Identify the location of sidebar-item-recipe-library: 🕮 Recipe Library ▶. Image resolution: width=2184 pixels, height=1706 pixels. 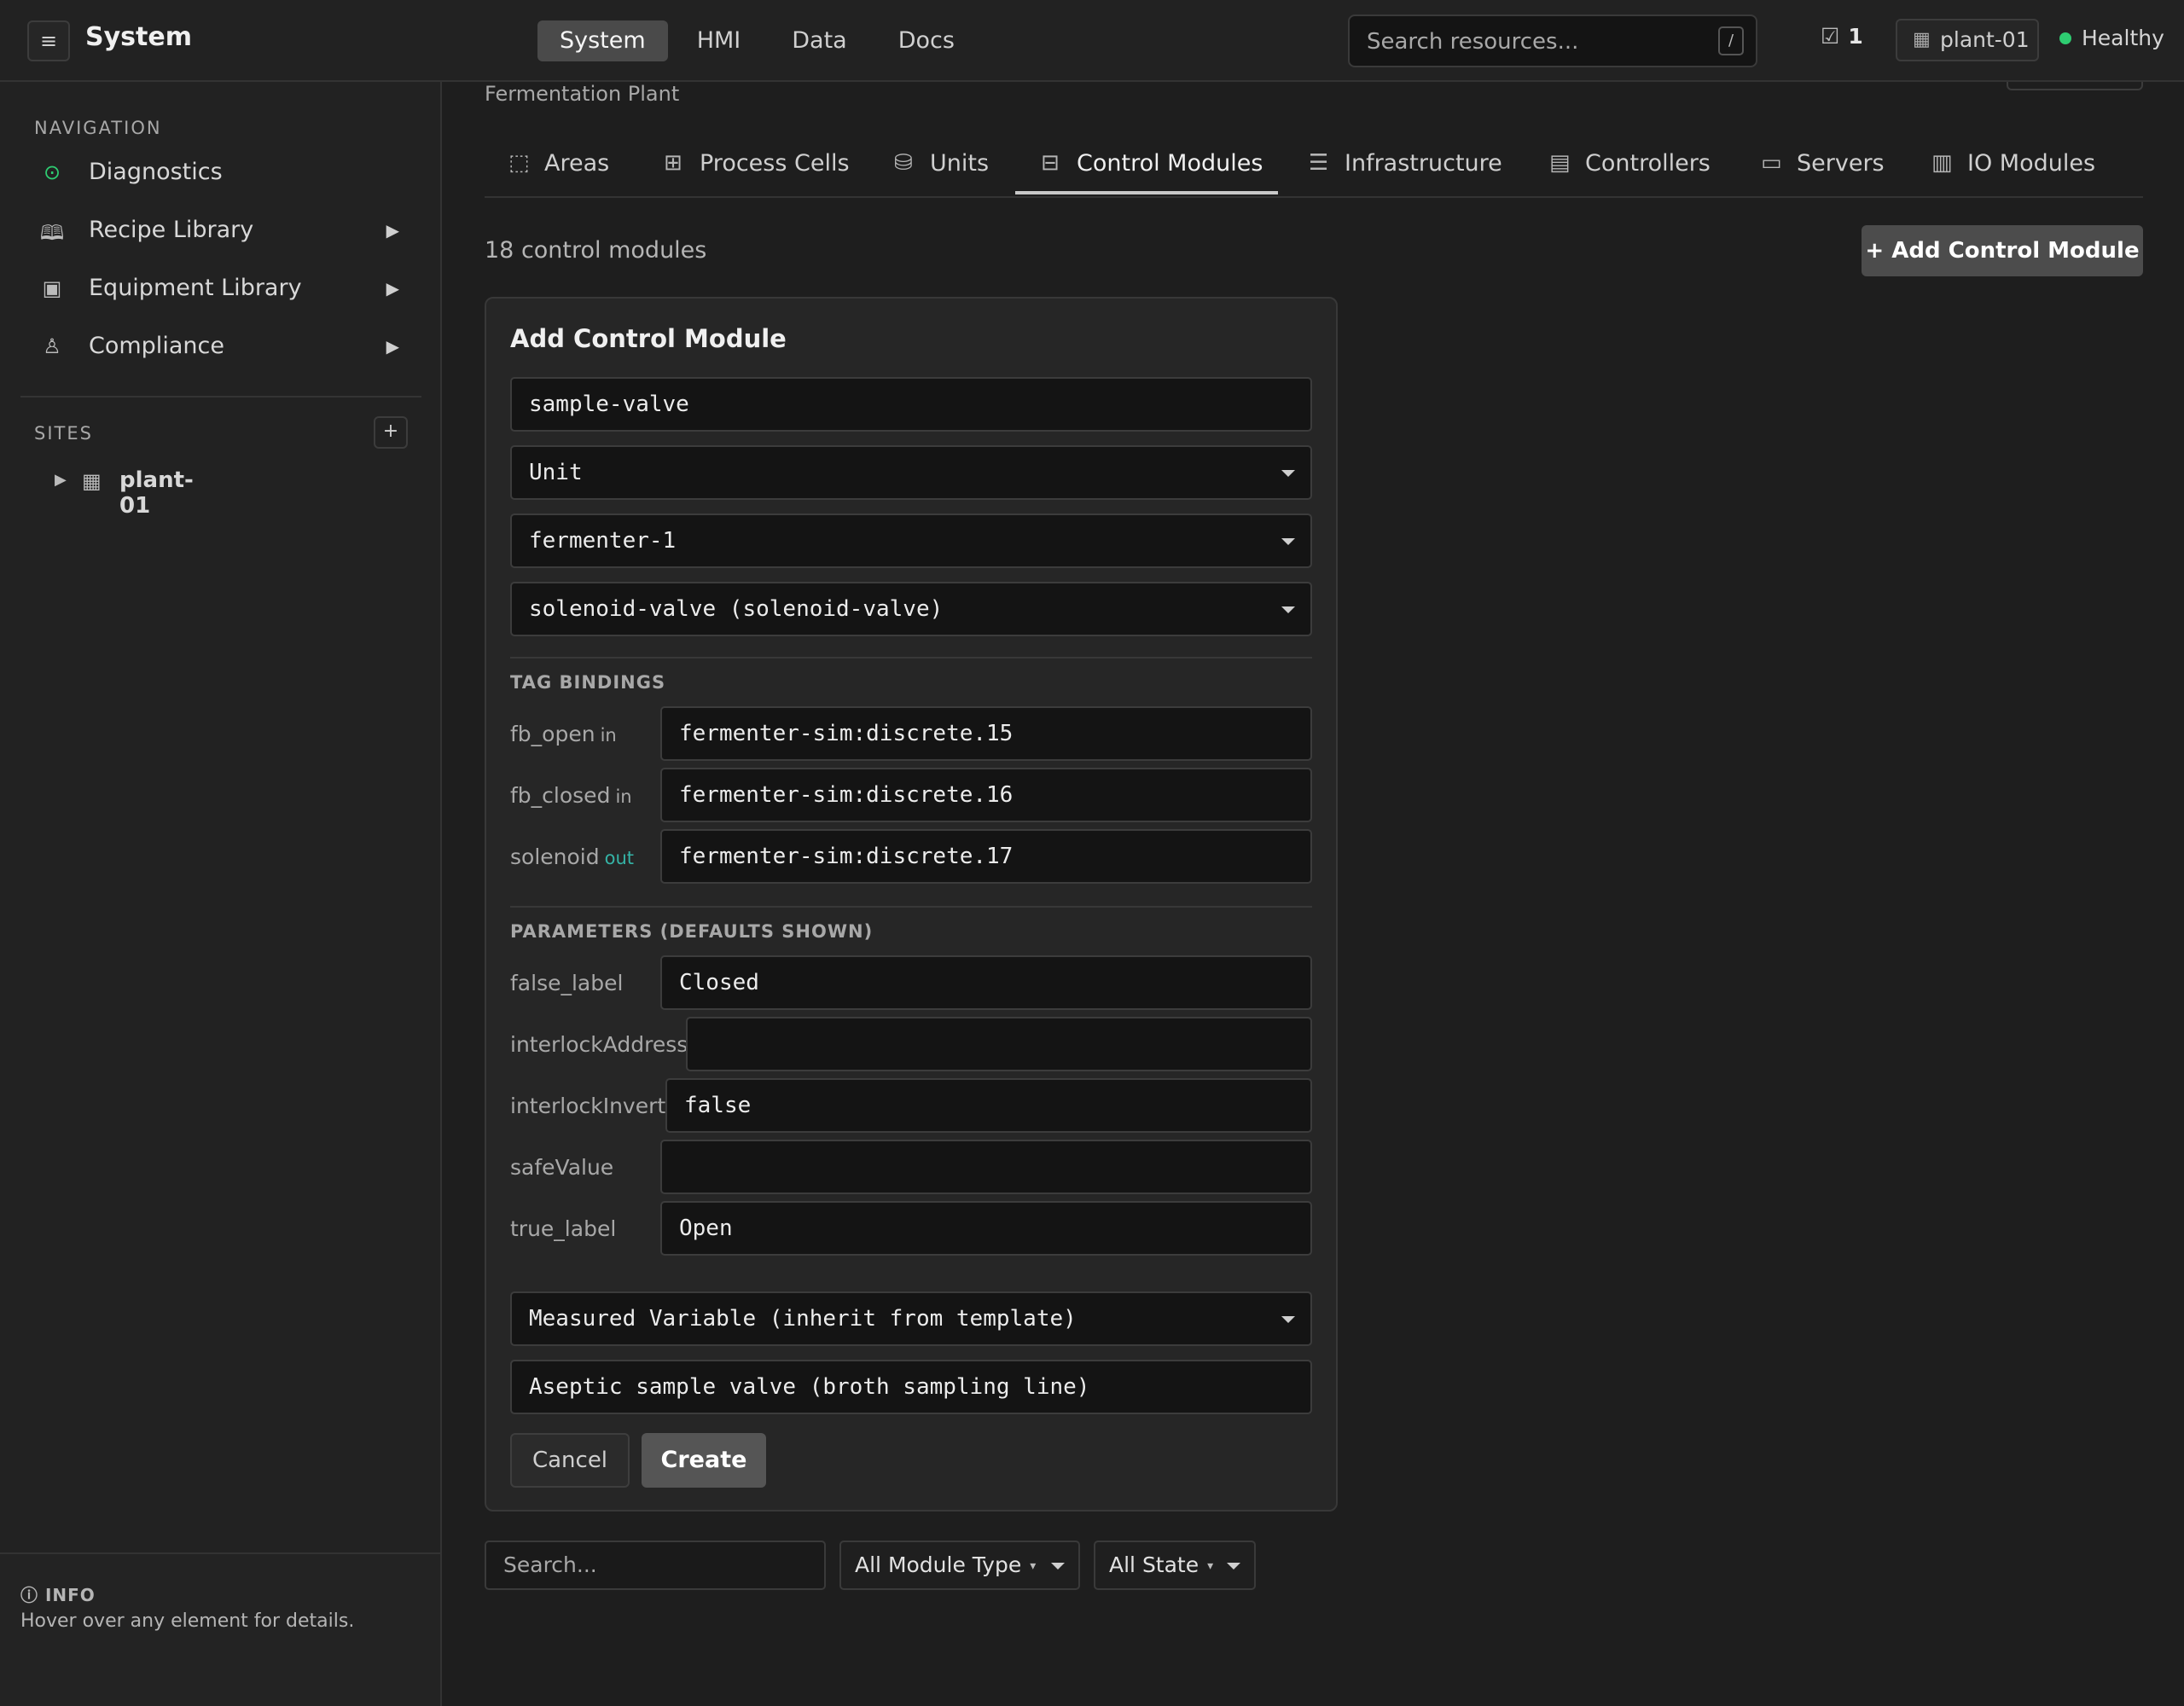
(222, 233).